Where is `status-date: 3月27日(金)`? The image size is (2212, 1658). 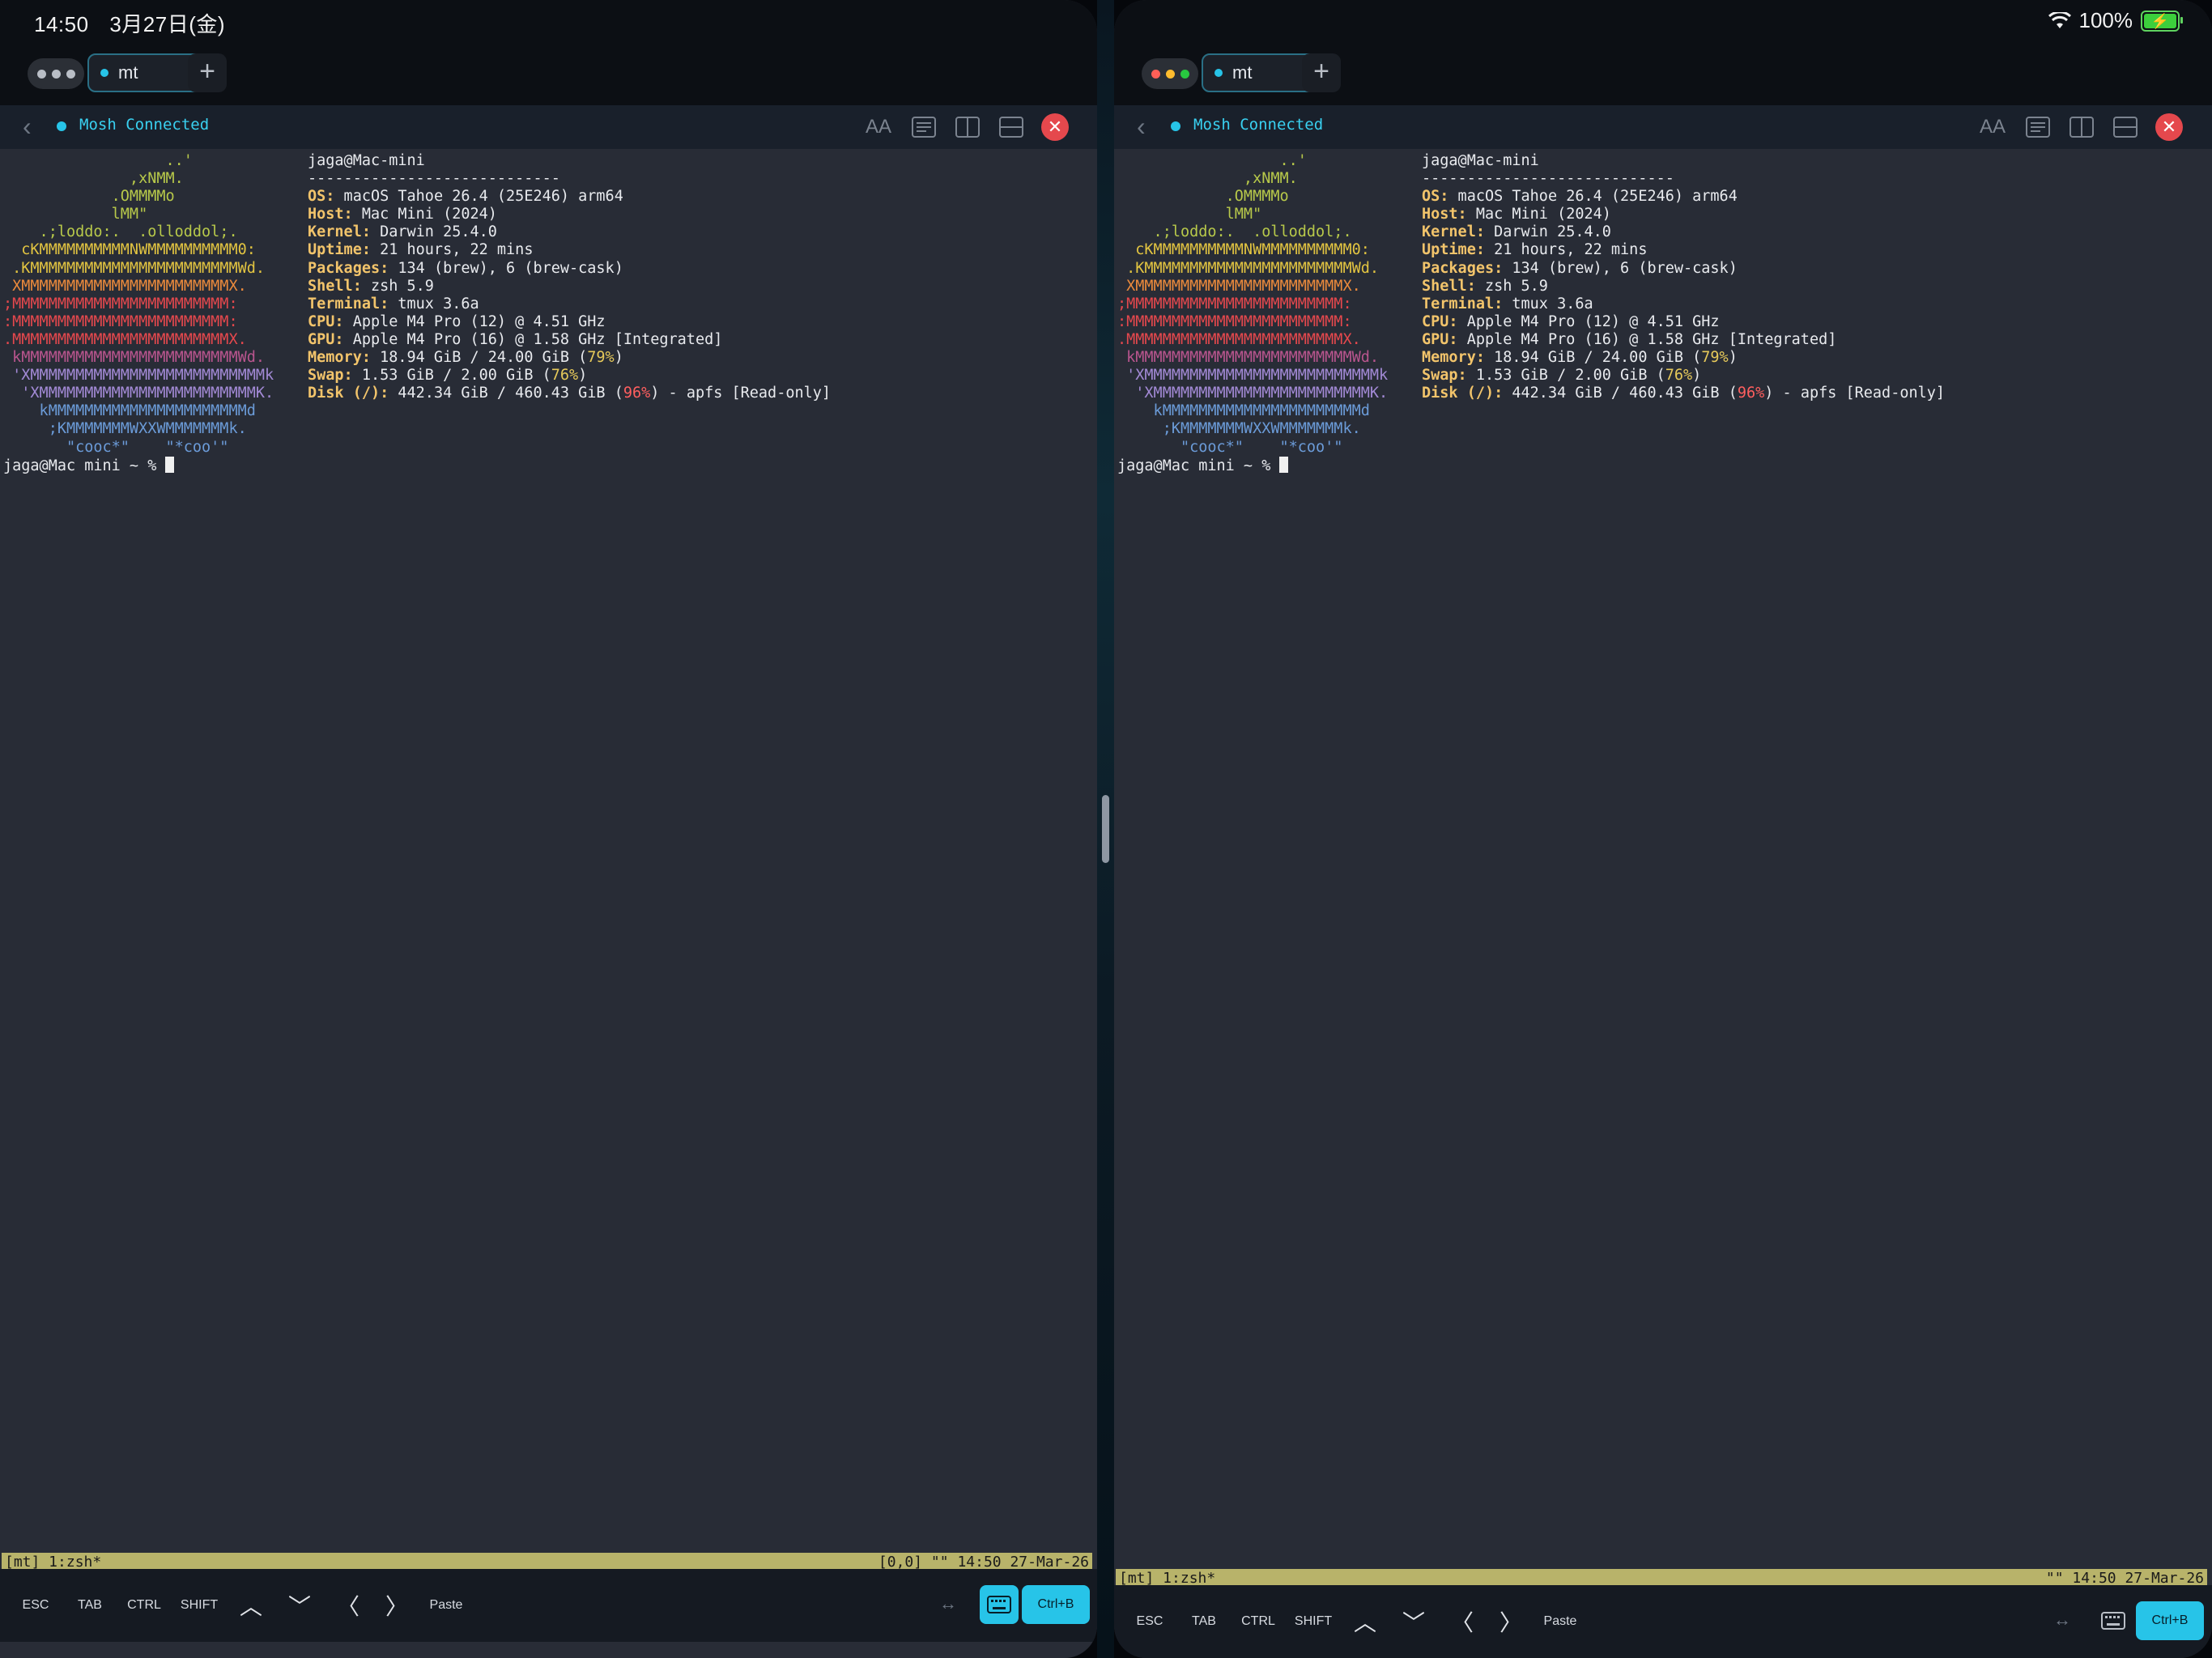 status-date: 3月27日(金) is located at coordinates (167, 24).